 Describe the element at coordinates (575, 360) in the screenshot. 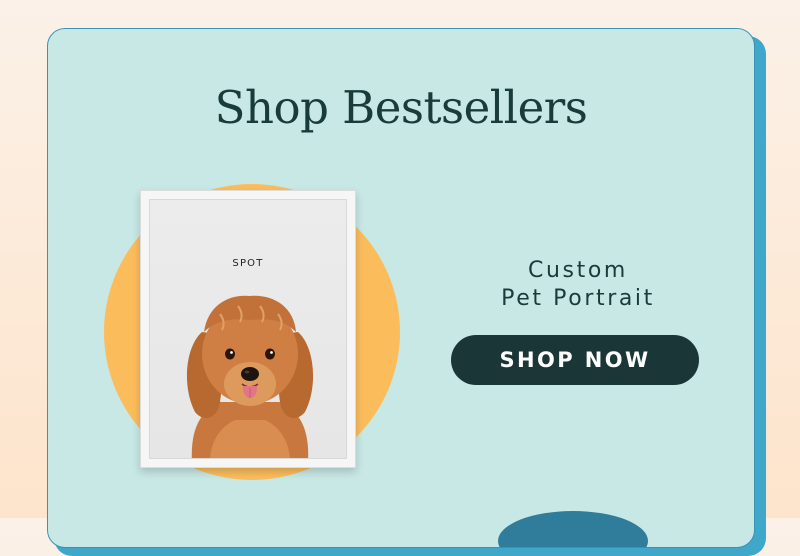

I see `shop-now-button: SHOP NOW` at that location.